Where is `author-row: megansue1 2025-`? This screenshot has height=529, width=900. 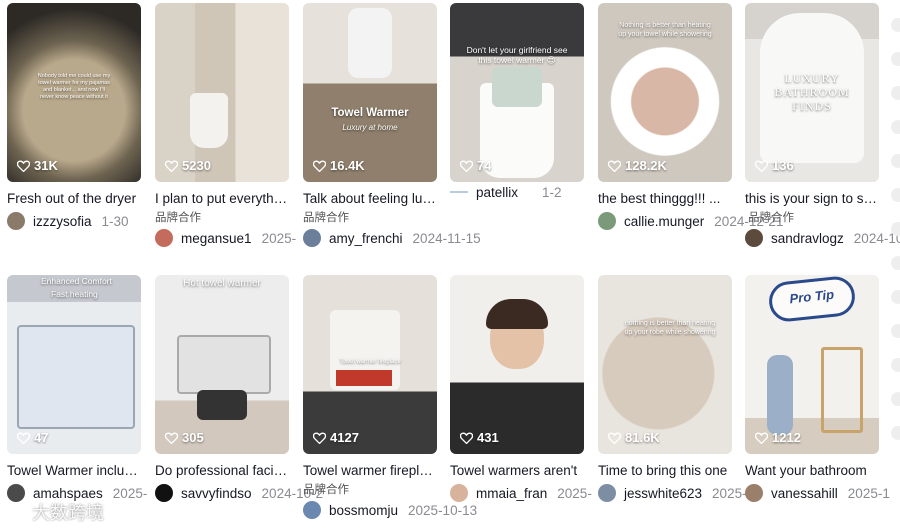 author-row: megansue1 2025- is located at coordinates (225, 238).